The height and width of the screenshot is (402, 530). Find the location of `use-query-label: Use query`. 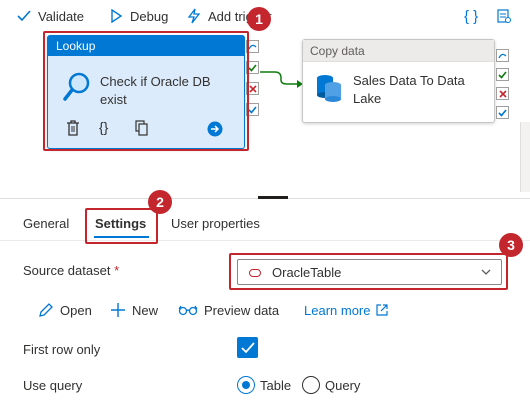

use-query-label: Use query is located at coordinates (53, 385).